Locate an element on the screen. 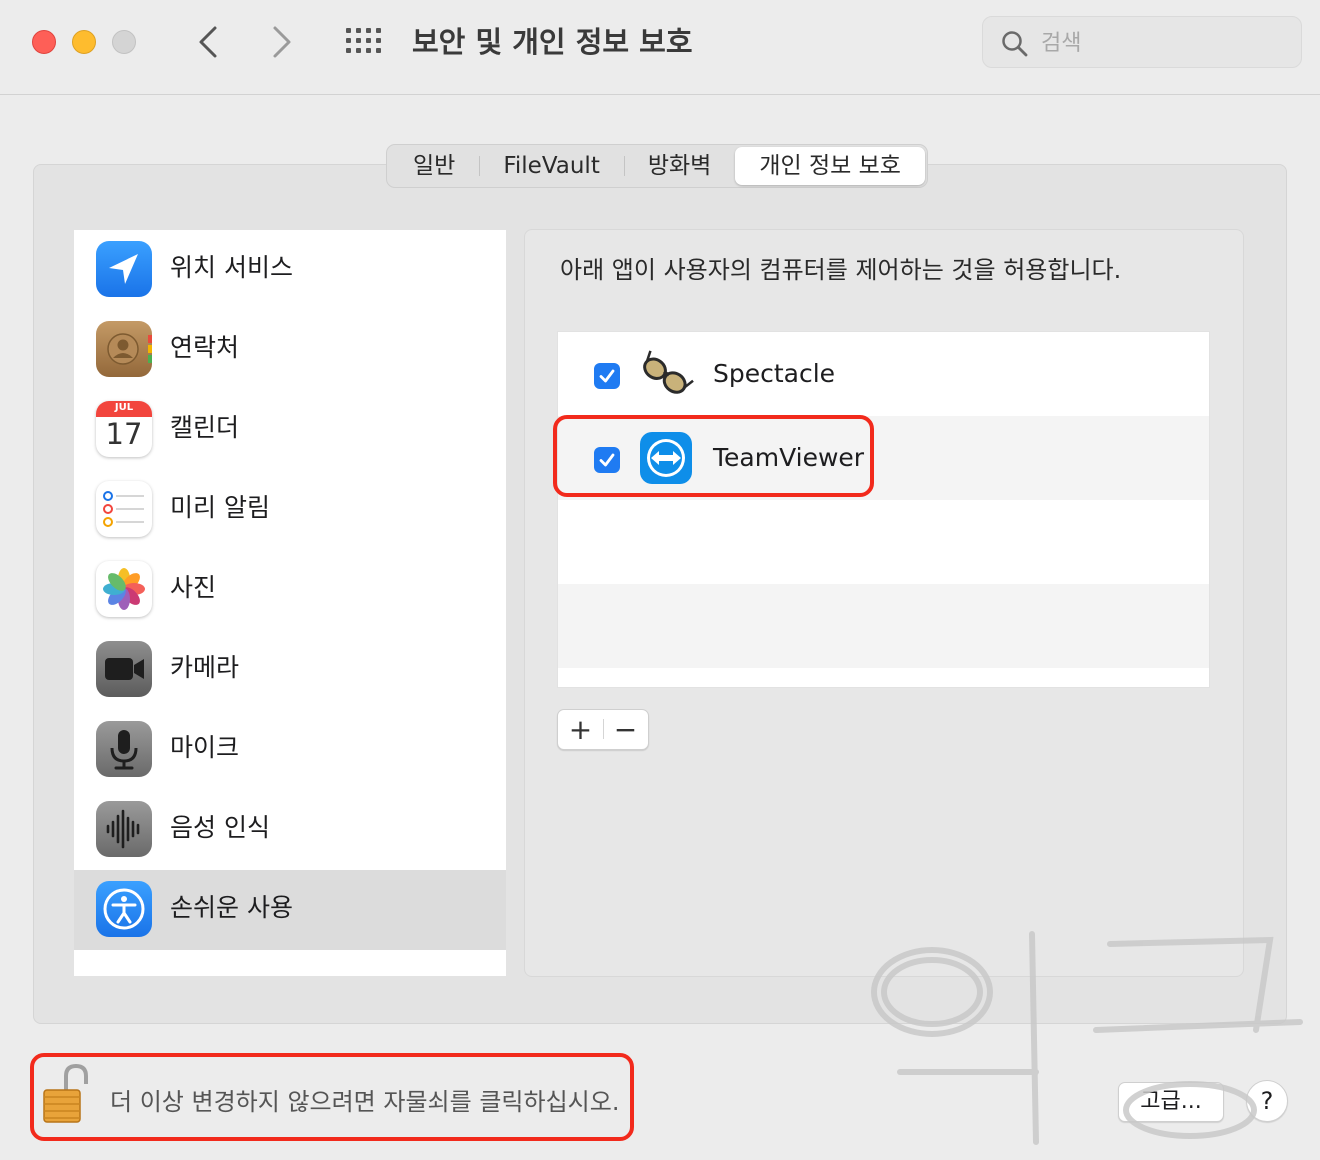 Image resolution: width=1320 pixels, height=1160 pixels. sidebar-item-photos: 사진 is located at coordinates (290, 590).